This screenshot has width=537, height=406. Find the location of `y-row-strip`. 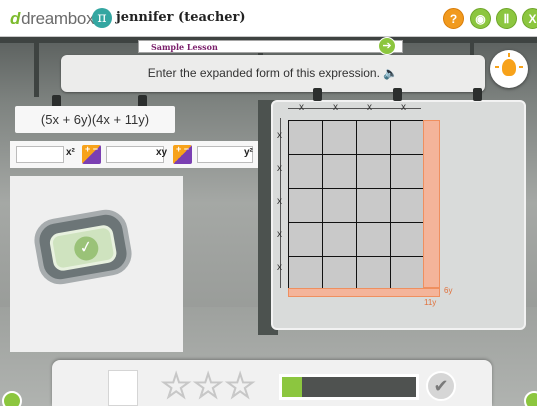

y-row-strip is located at coordinates (364, 292).